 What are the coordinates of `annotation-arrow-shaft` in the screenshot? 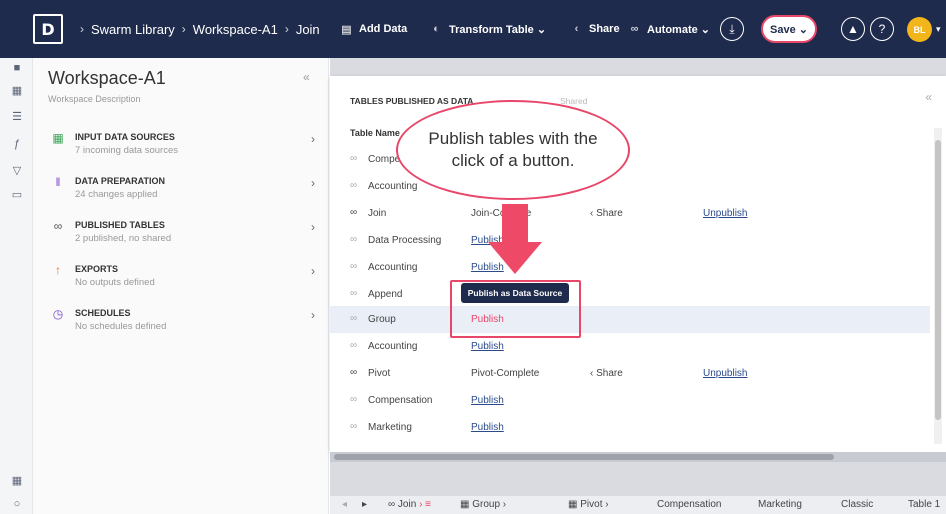 It's located at (515, 224).